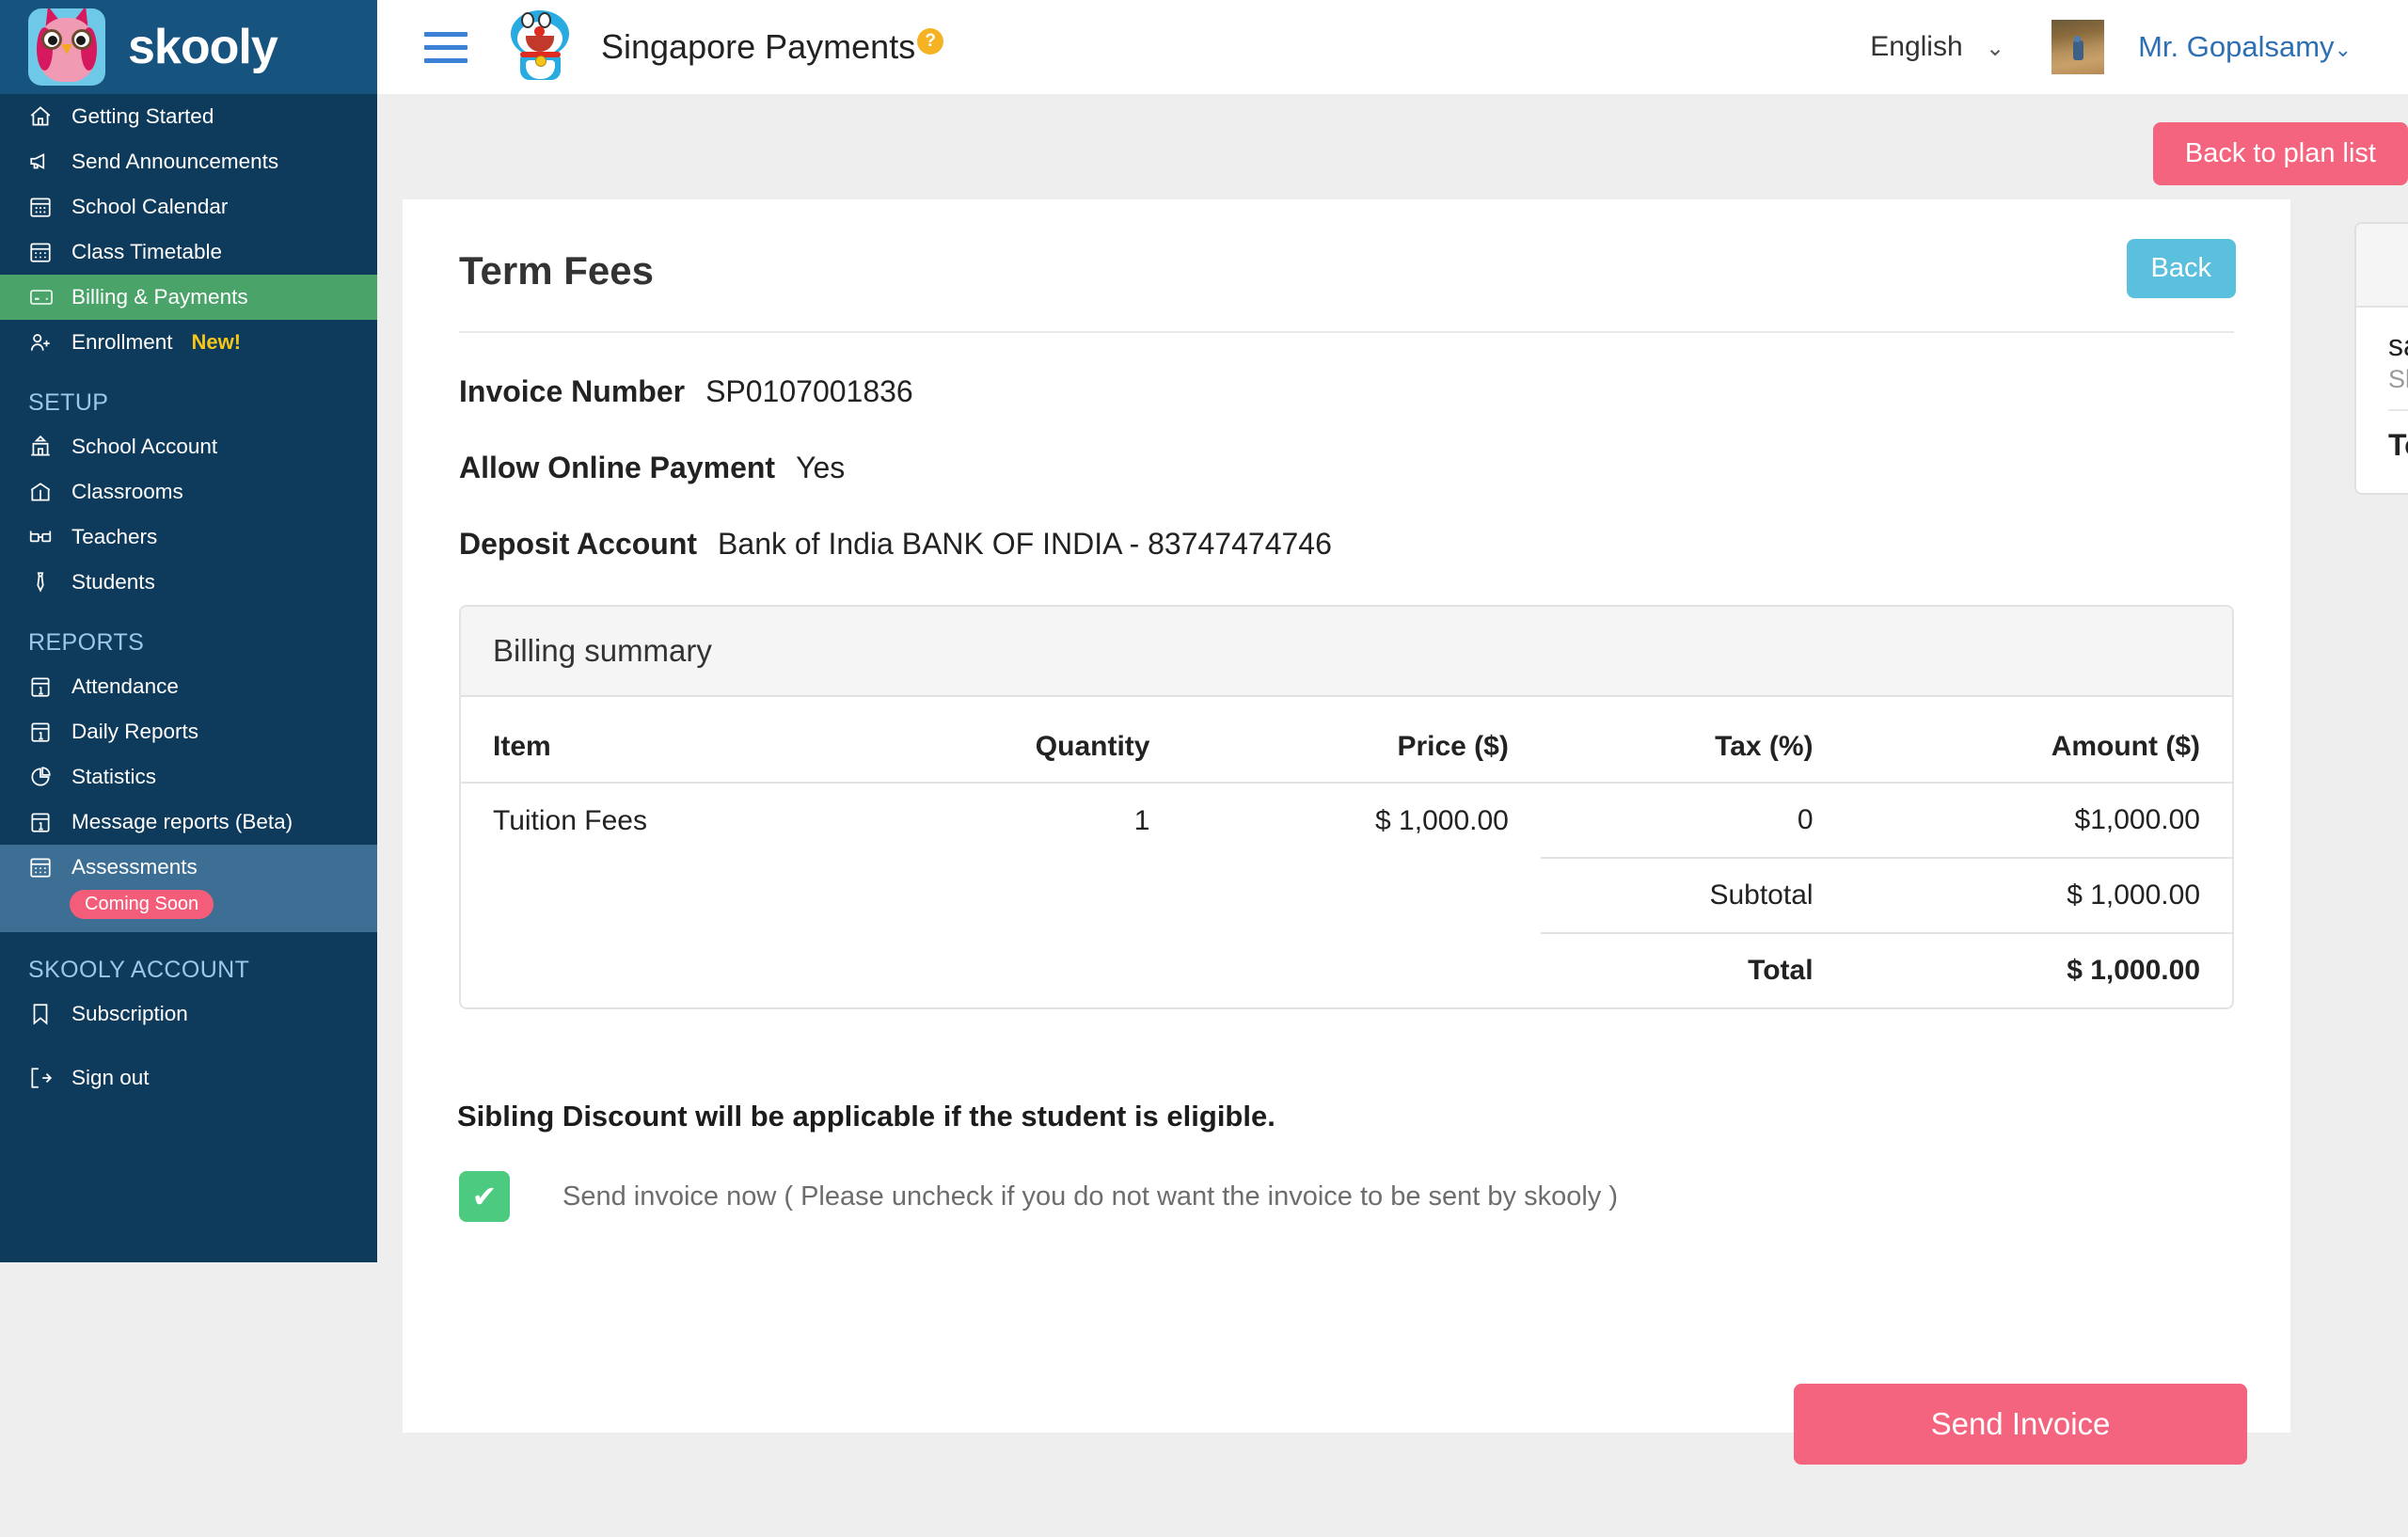 The width and height of the screenshot is (2408, 1537). I want to click on sidebar-item-label: Assessments, so click(134, 867).